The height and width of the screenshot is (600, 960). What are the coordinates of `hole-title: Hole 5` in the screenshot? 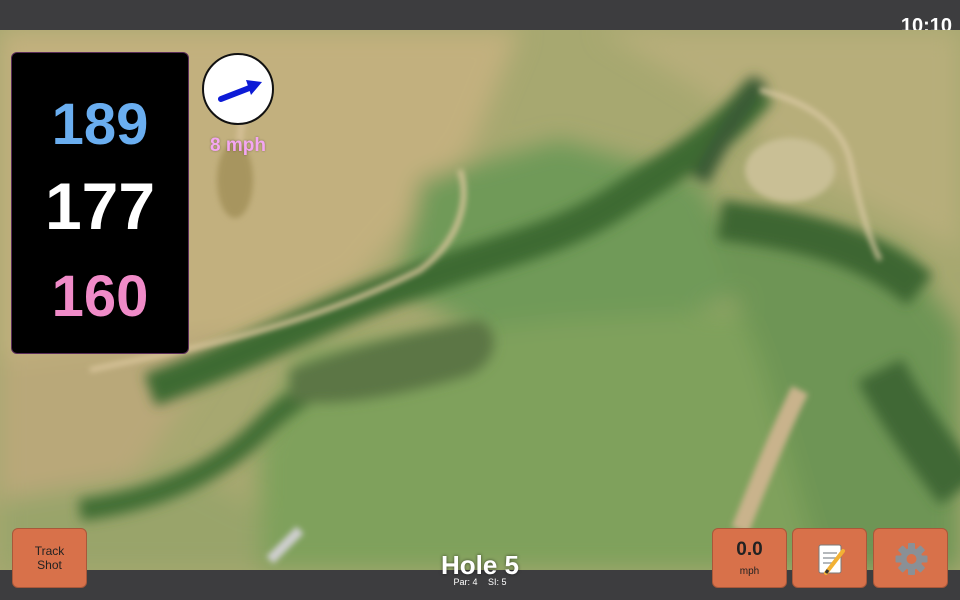 It's located at (480, 565).